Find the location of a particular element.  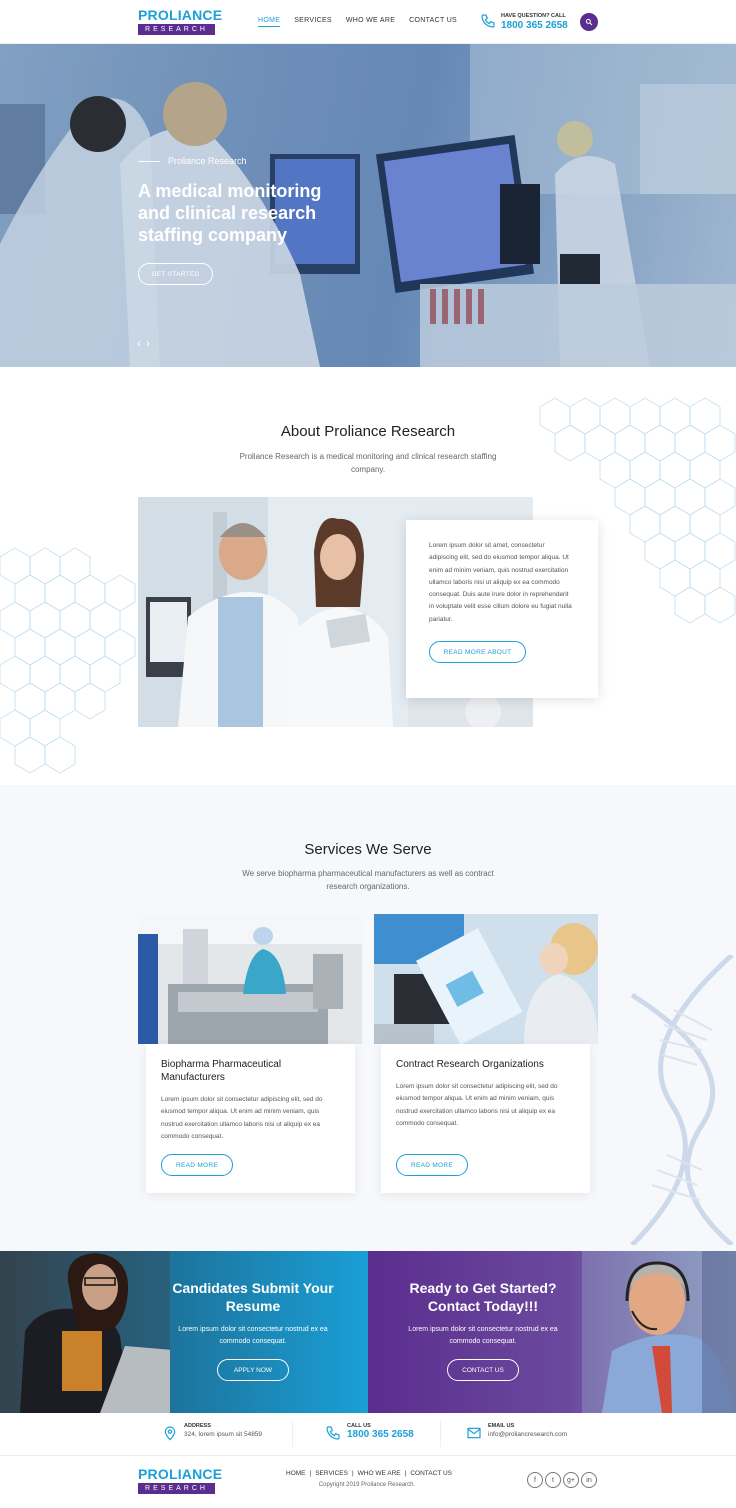

contact-us-button: CONTACT US is located at coordinates (483, 1370).